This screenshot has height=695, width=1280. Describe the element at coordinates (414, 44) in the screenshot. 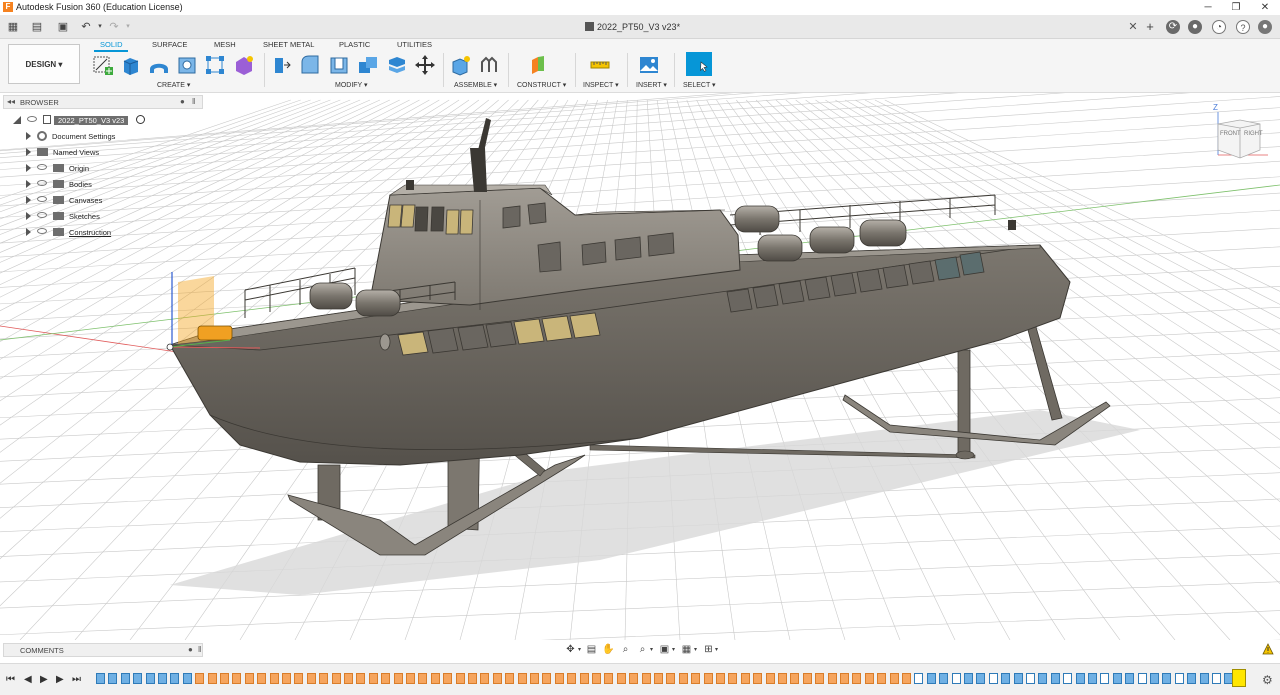

I see `tab-utilities: UTILITIES` at that location.